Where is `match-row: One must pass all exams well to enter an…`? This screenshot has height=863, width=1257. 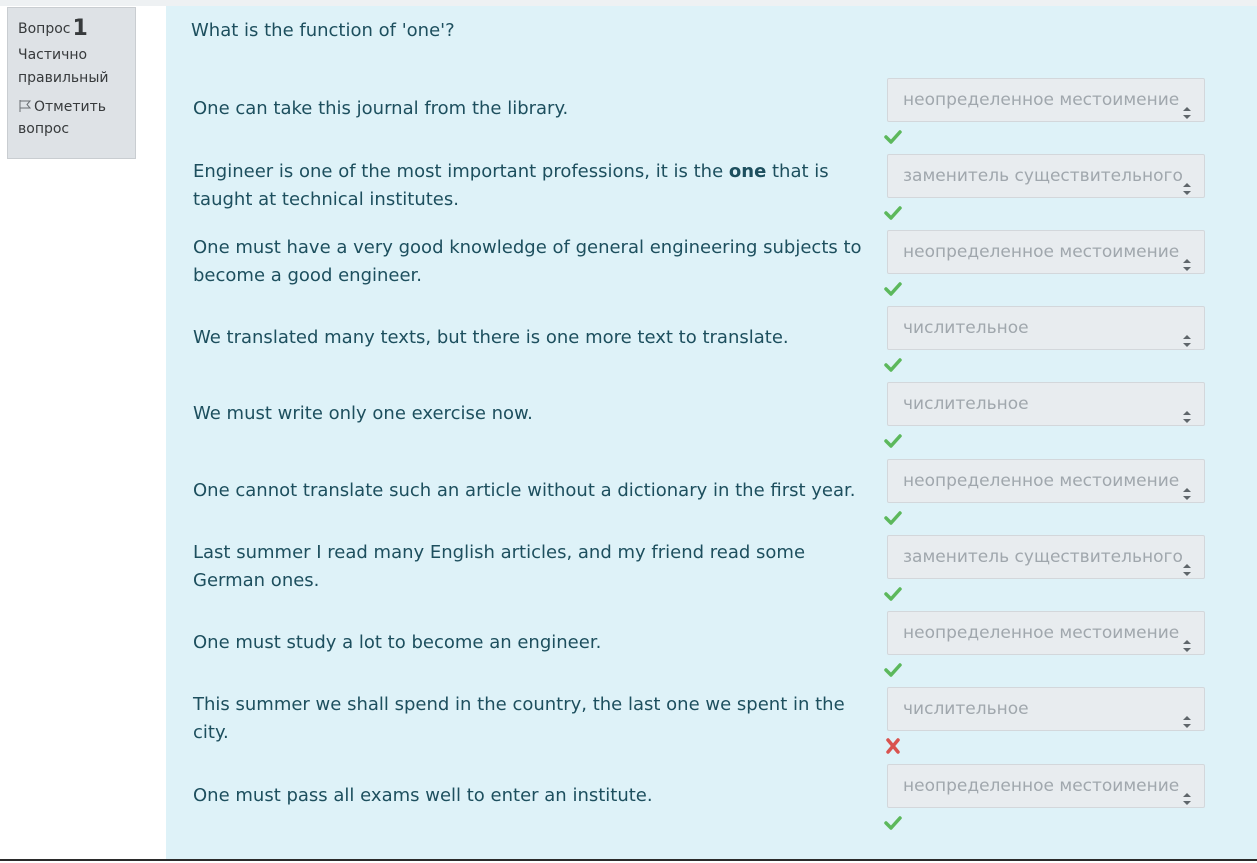 match-row: One must pass all exams well to enter an… is located at coordinates (711, 802).